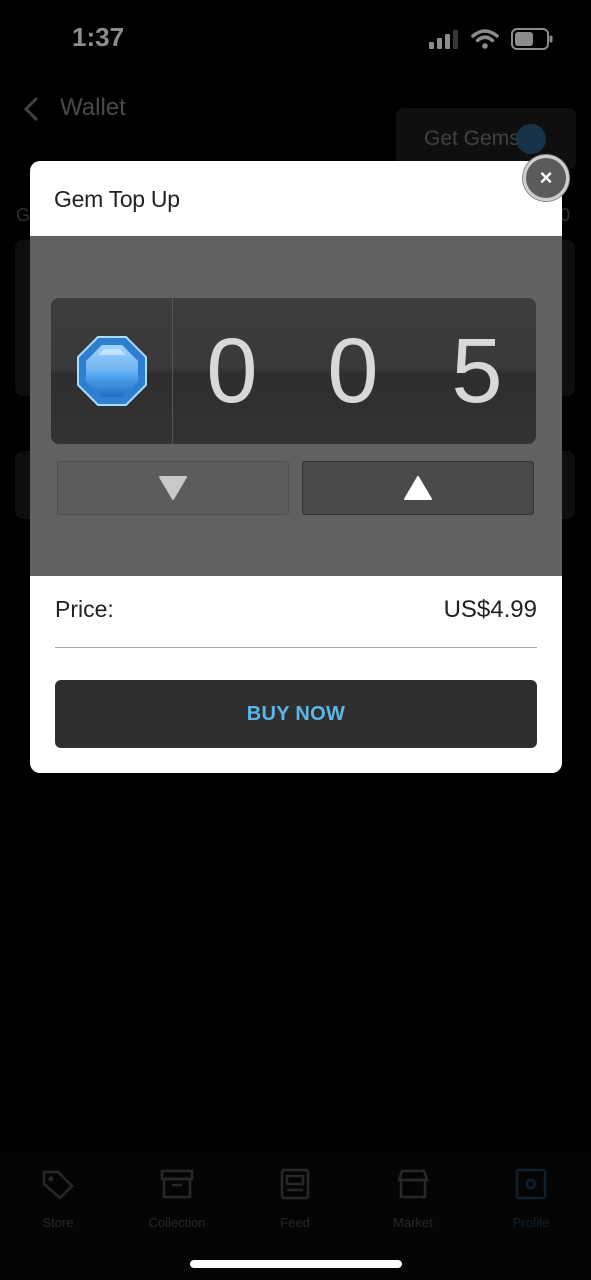 This screenshot has width=591, height=1280. I want to click on close-button: ×, so click(546, 178).